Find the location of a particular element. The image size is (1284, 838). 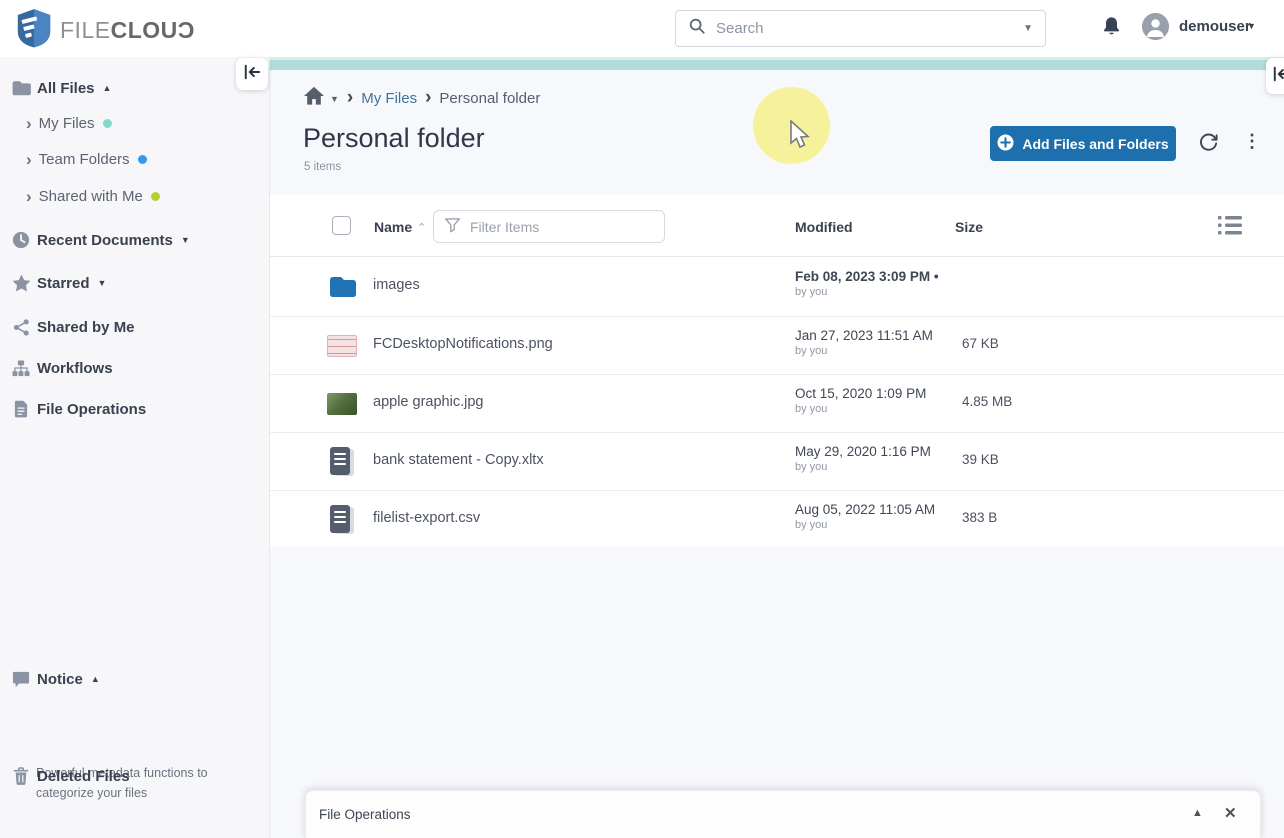

plus-circle-icon is located at coordinates (1005, 143).